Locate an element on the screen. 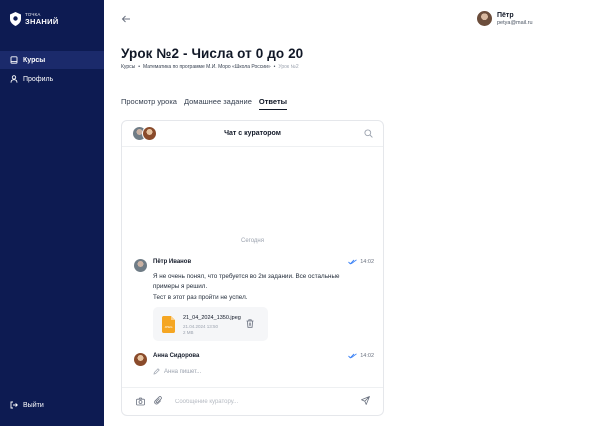  send-icon is located at coordinates (365, 400).